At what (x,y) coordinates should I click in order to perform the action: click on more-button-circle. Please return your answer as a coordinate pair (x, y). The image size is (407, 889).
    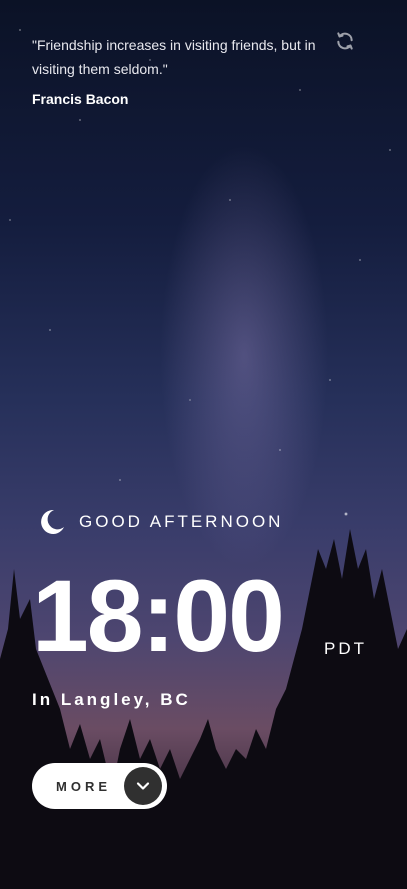
    Looking at the image, I should click on (143, 786).